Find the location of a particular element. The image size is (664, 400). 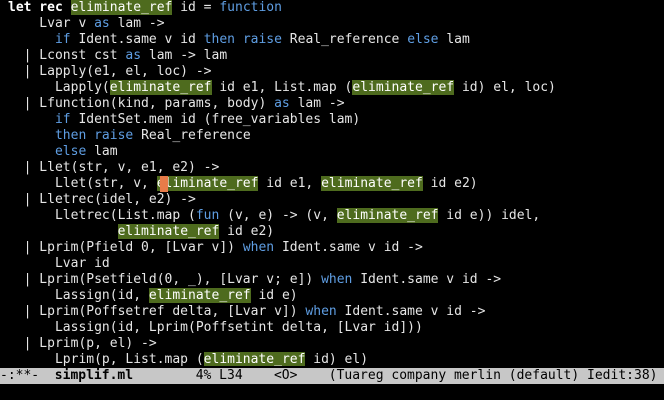

code-line: | Llet(str, v, e1, e2) -> is located at coordinates (114, 168).